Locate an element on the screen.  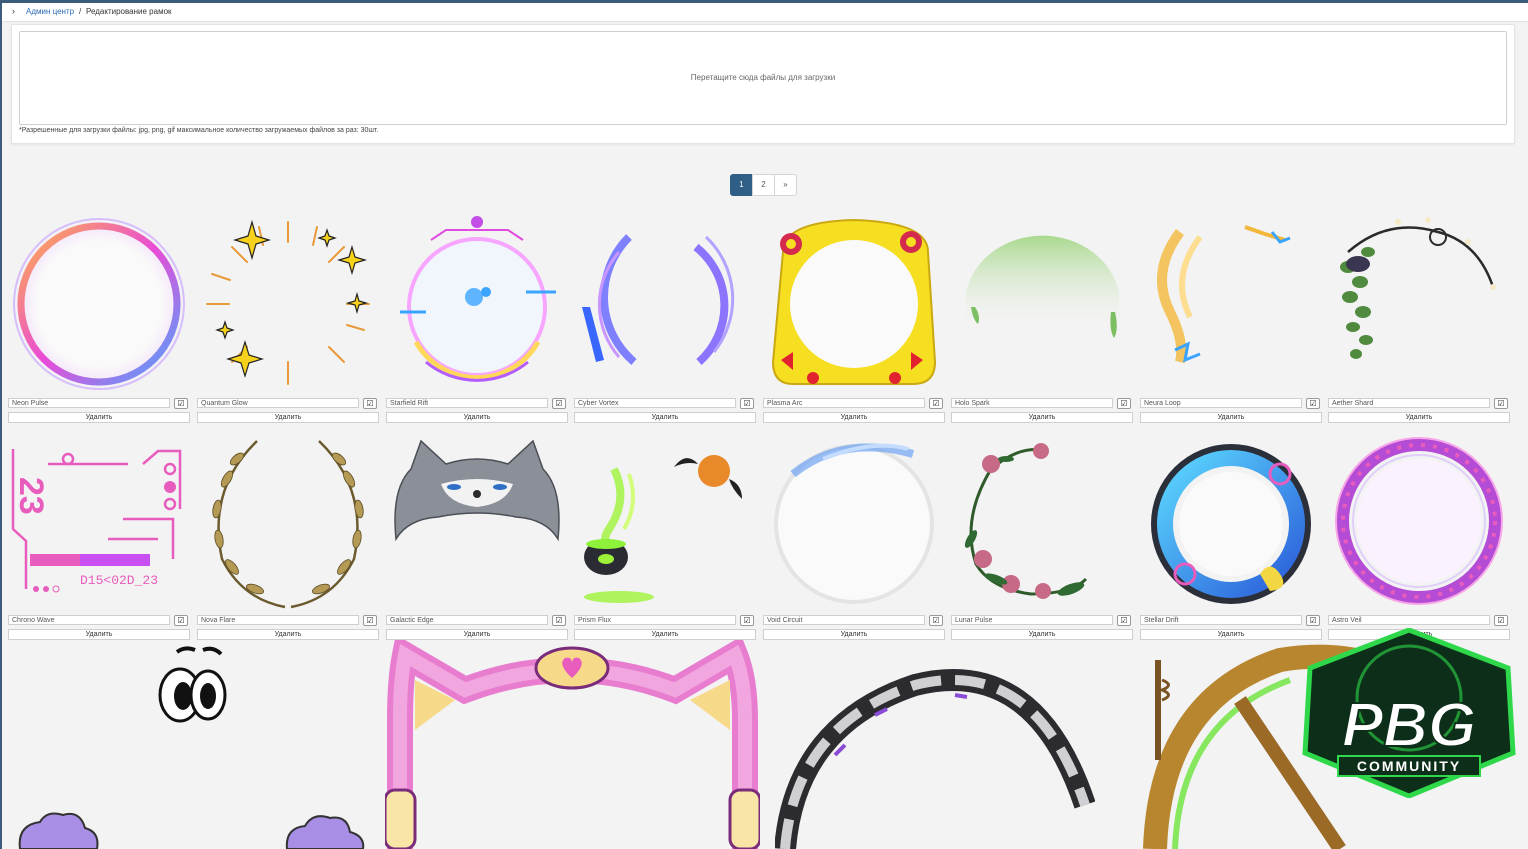
page-2-button: 2 is located at coordinates (763, 185).